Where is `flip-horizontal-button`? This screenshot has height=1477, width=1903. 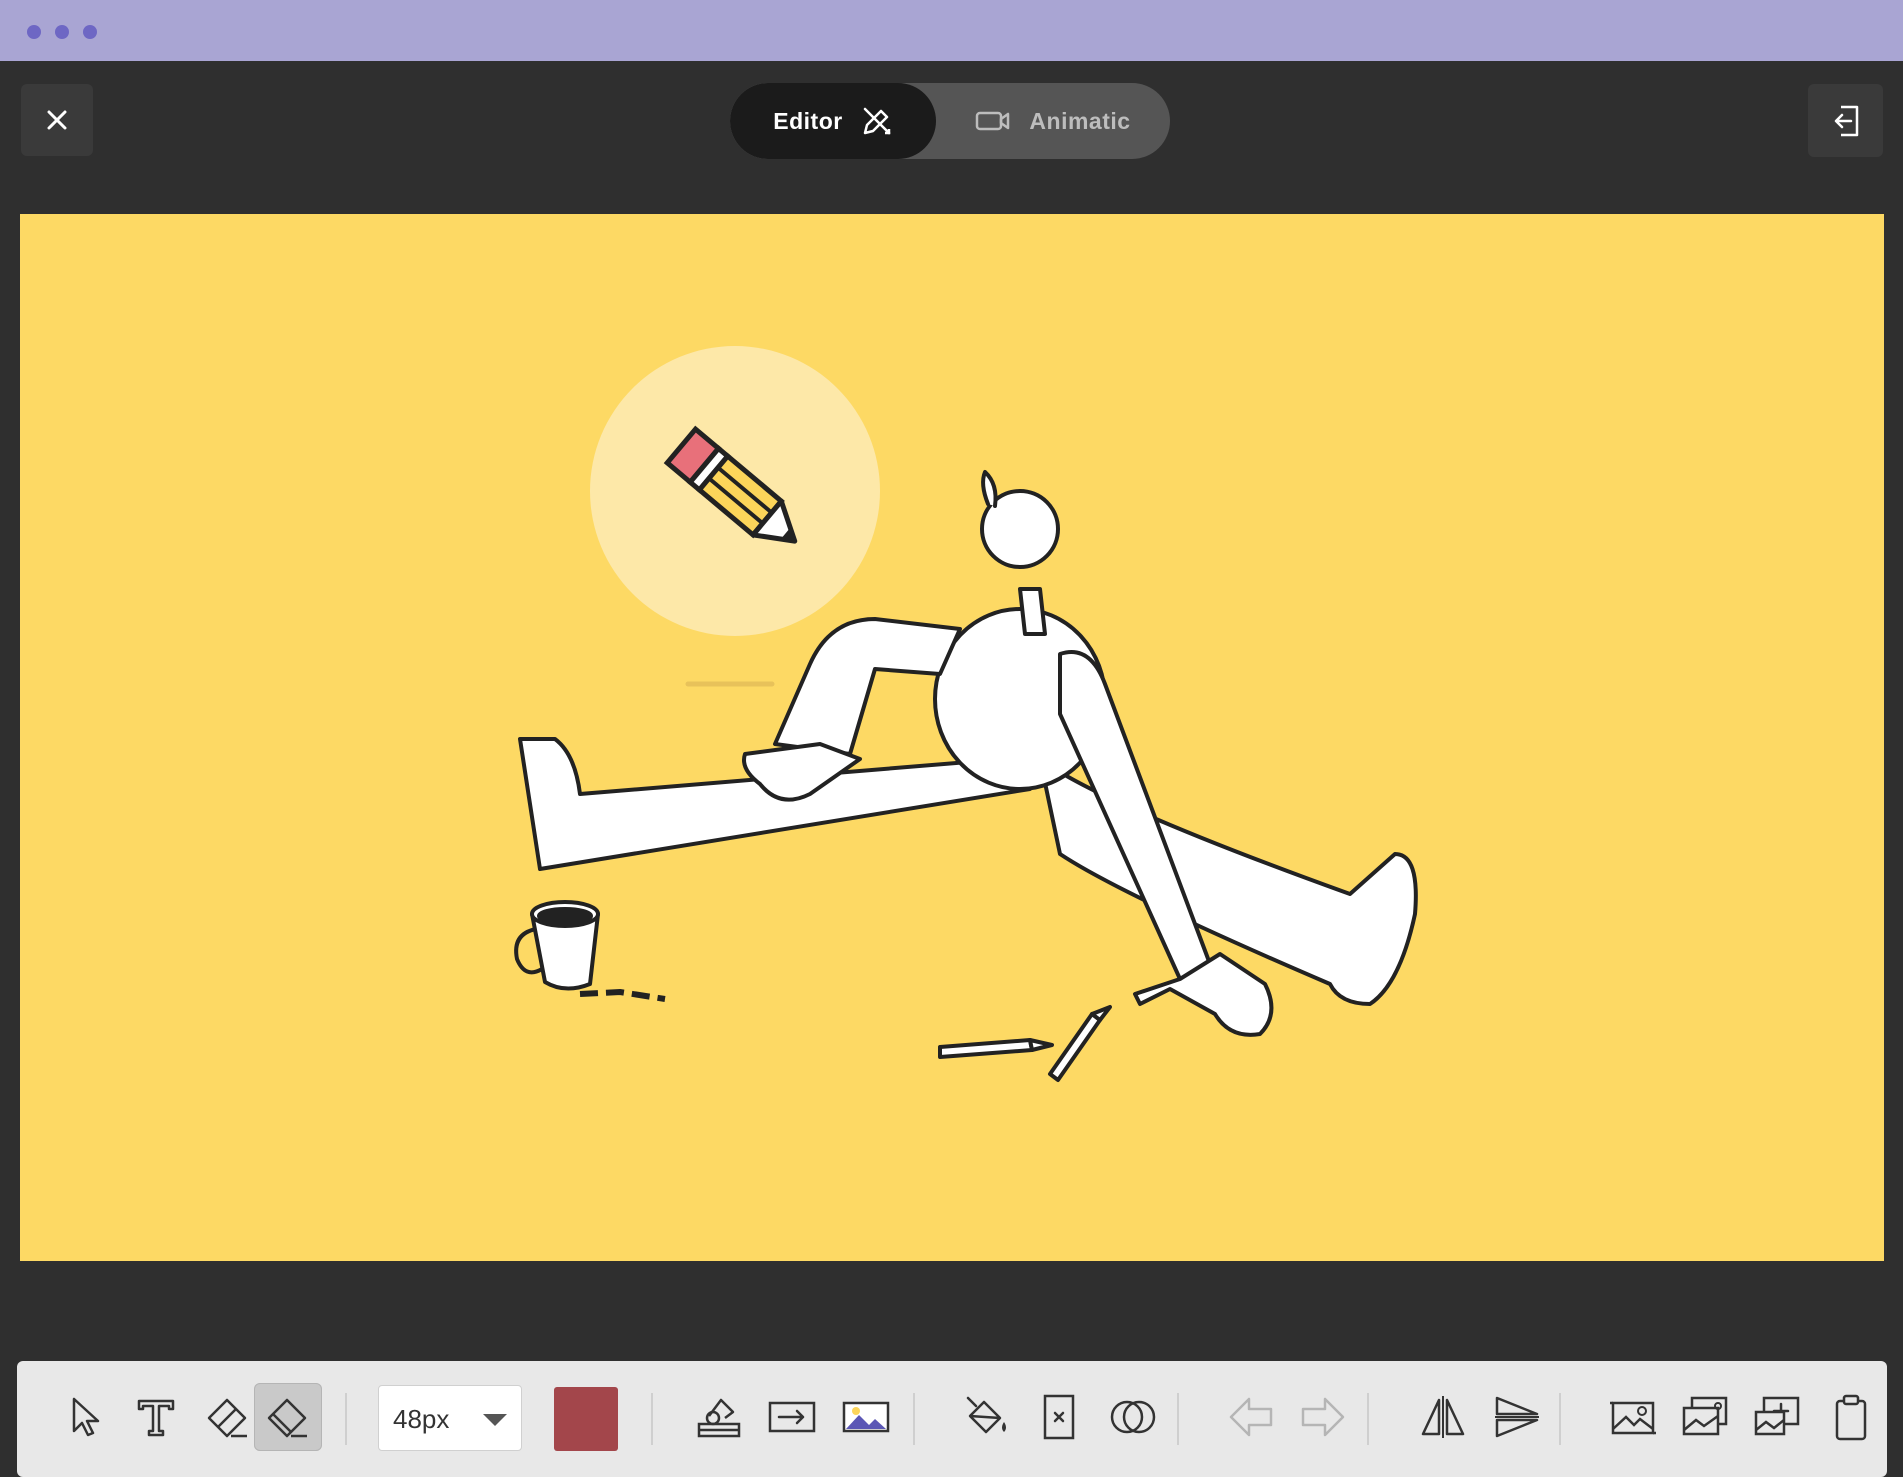
flip-horizontal-button is located at coordinates (1443, 1417).